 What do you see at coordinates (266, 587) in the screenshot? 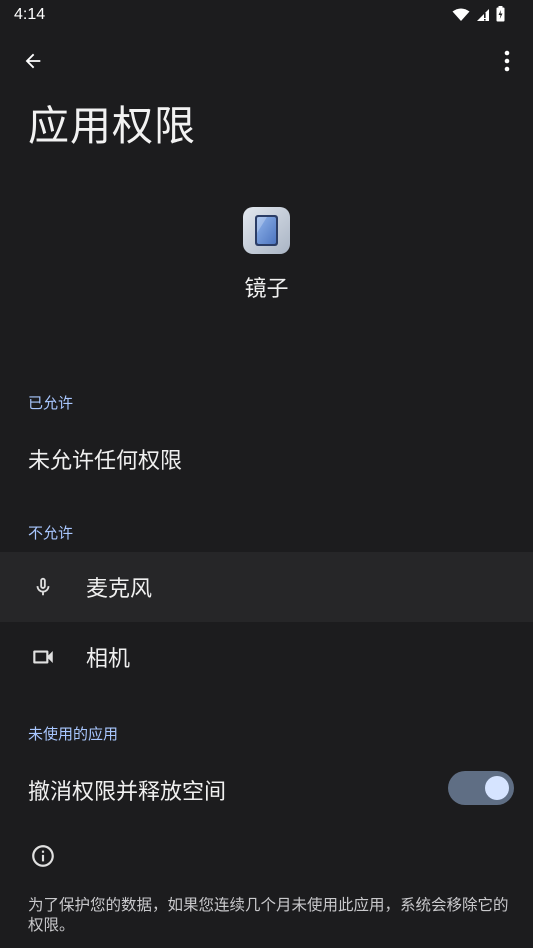
I see `permission-row-microphone: 麦克风` at bounding box center [266, 587].